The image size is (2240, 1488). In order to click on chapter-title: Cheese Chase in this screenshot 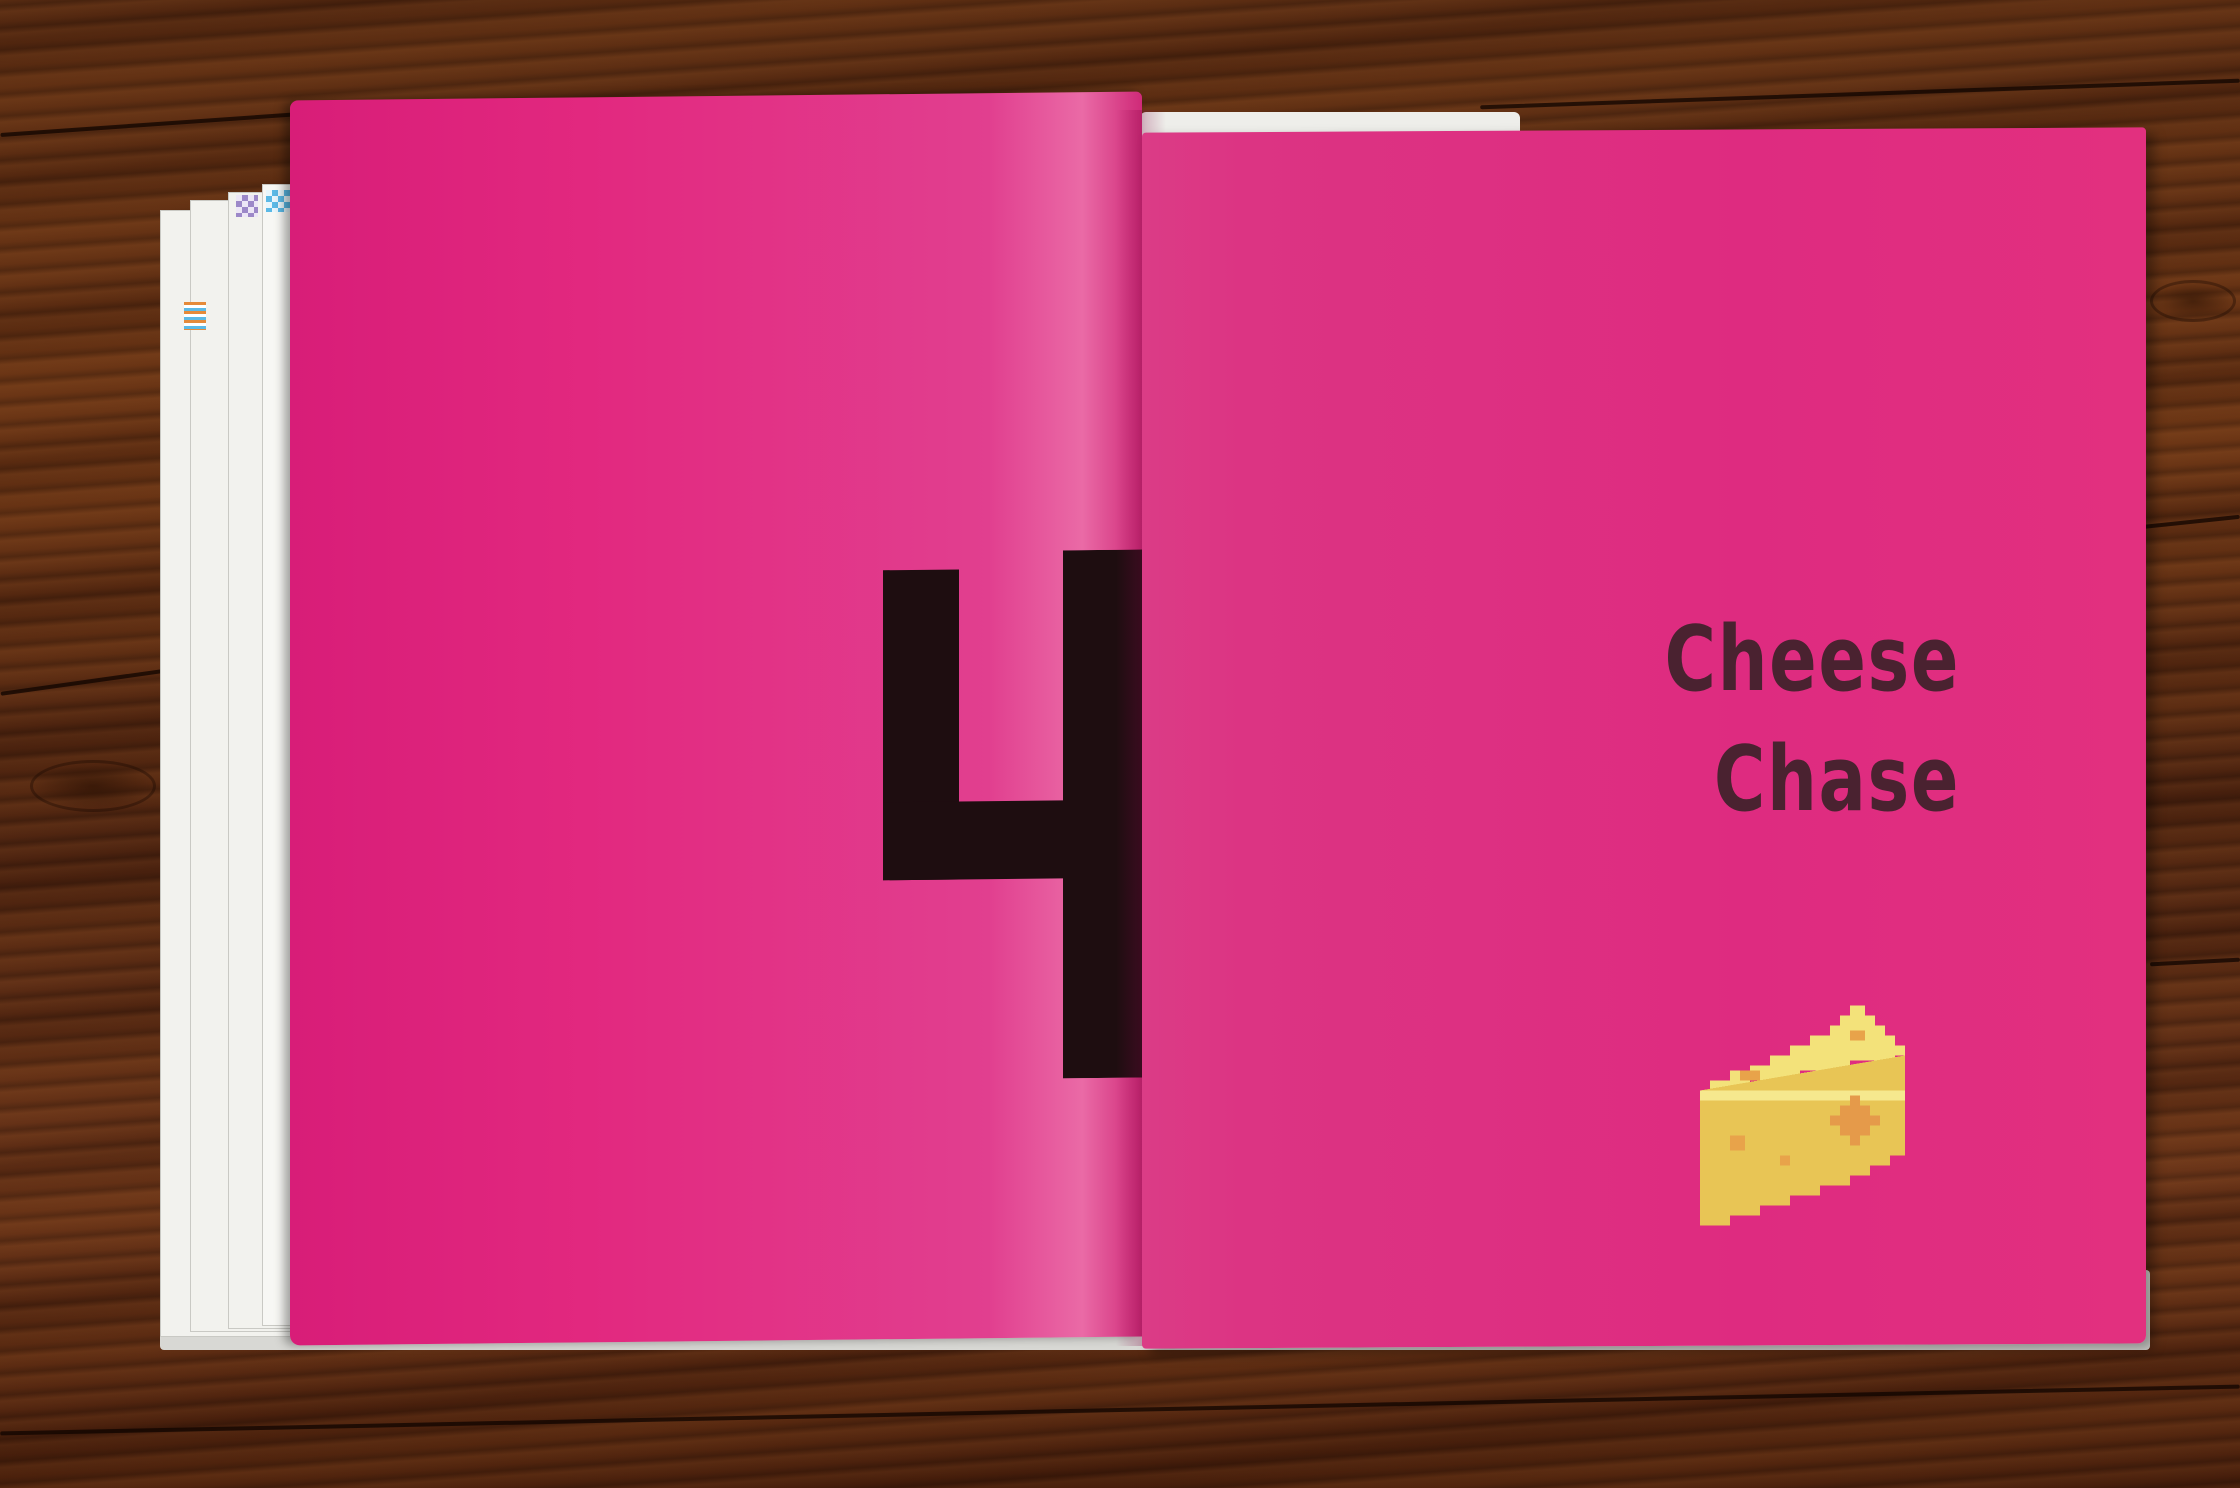, I will do `click(1796, 720)`.